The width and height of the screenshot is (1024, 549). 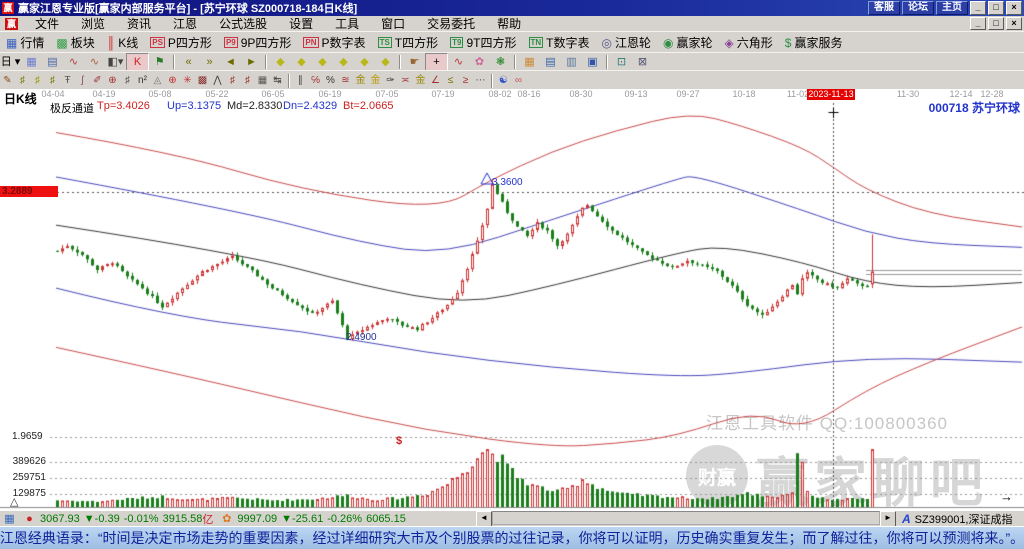 I want to click on homepage-button: 主页, so click(x=952, y=8).